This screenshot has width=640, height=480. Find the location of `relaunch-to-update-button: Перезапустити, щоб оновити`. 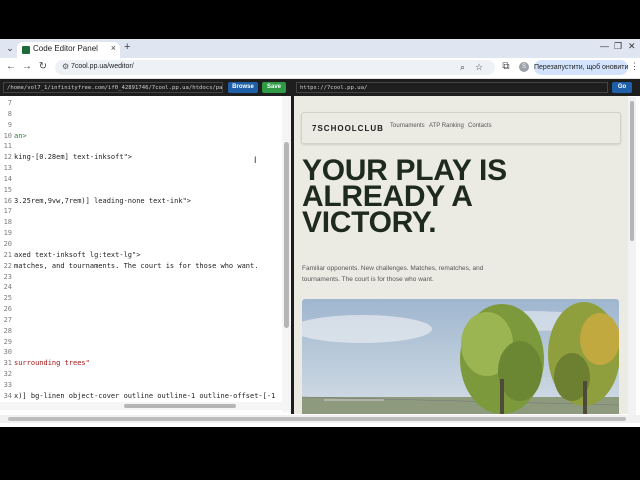

relaunch-to-update-button: Перезапустити, щоб оновити is located at coordinates (581, 67).